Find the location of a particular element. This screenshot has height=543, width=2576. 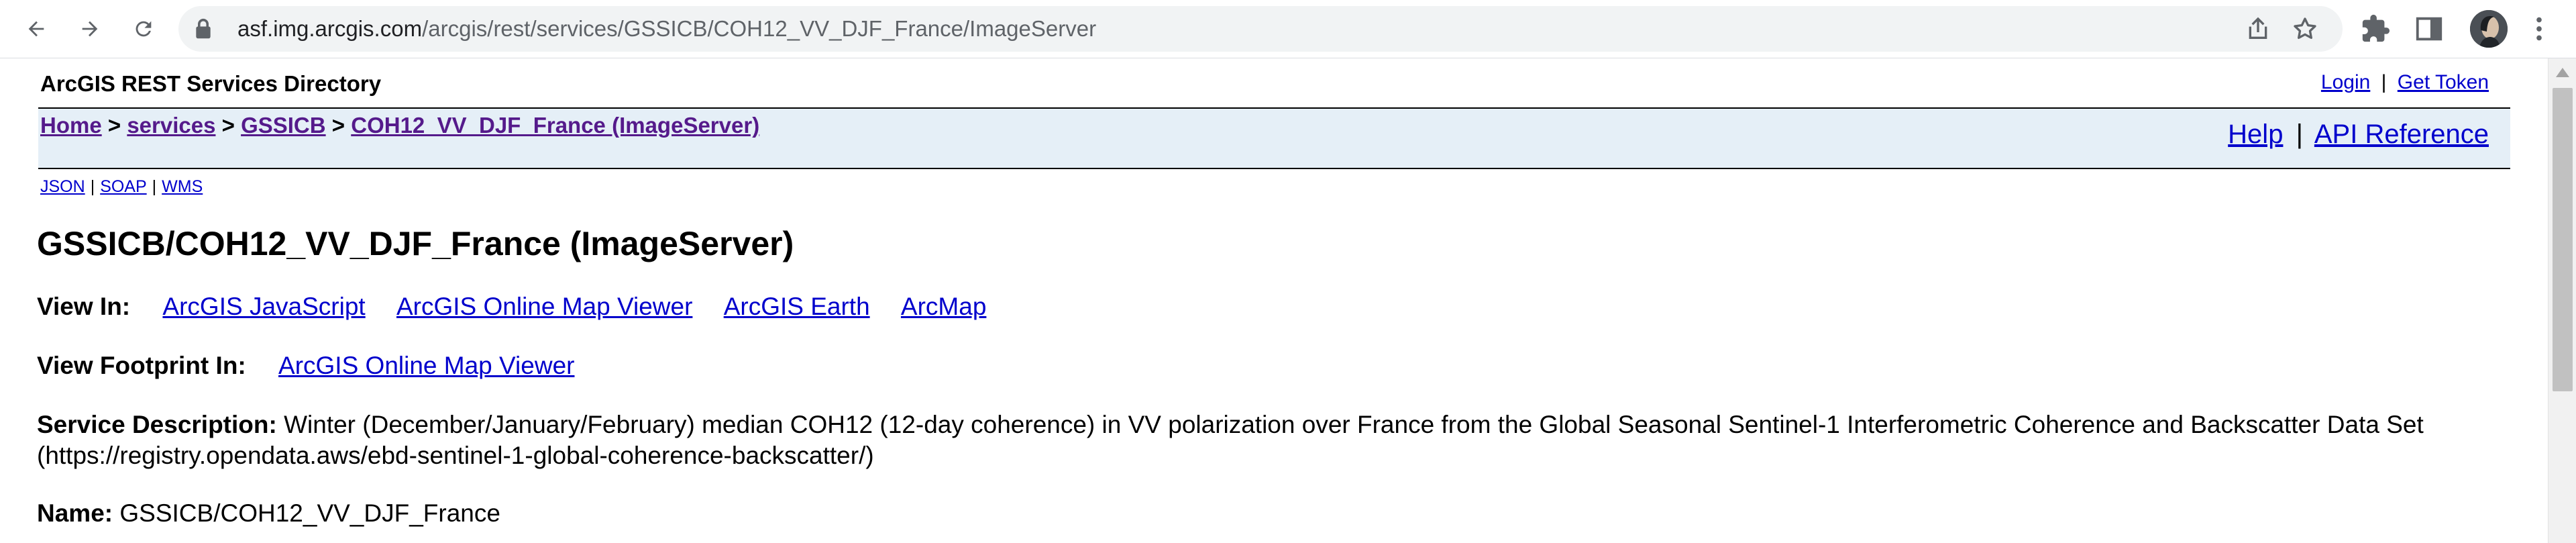

auth-links: Login | Get Token is located at coordinates (2405, 82).